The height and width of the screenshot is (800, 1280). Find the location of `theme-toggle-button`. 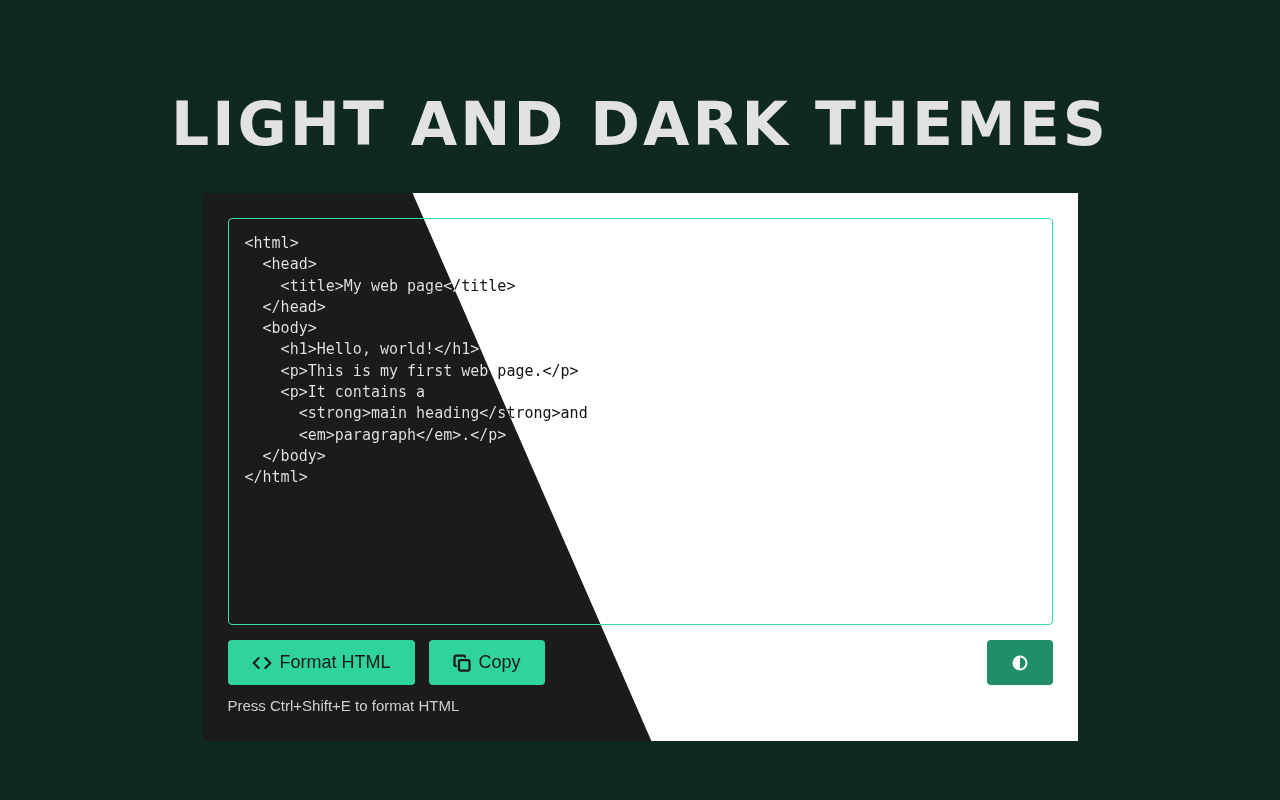

theme-toggle-button is located at coordinates (1019, 662).